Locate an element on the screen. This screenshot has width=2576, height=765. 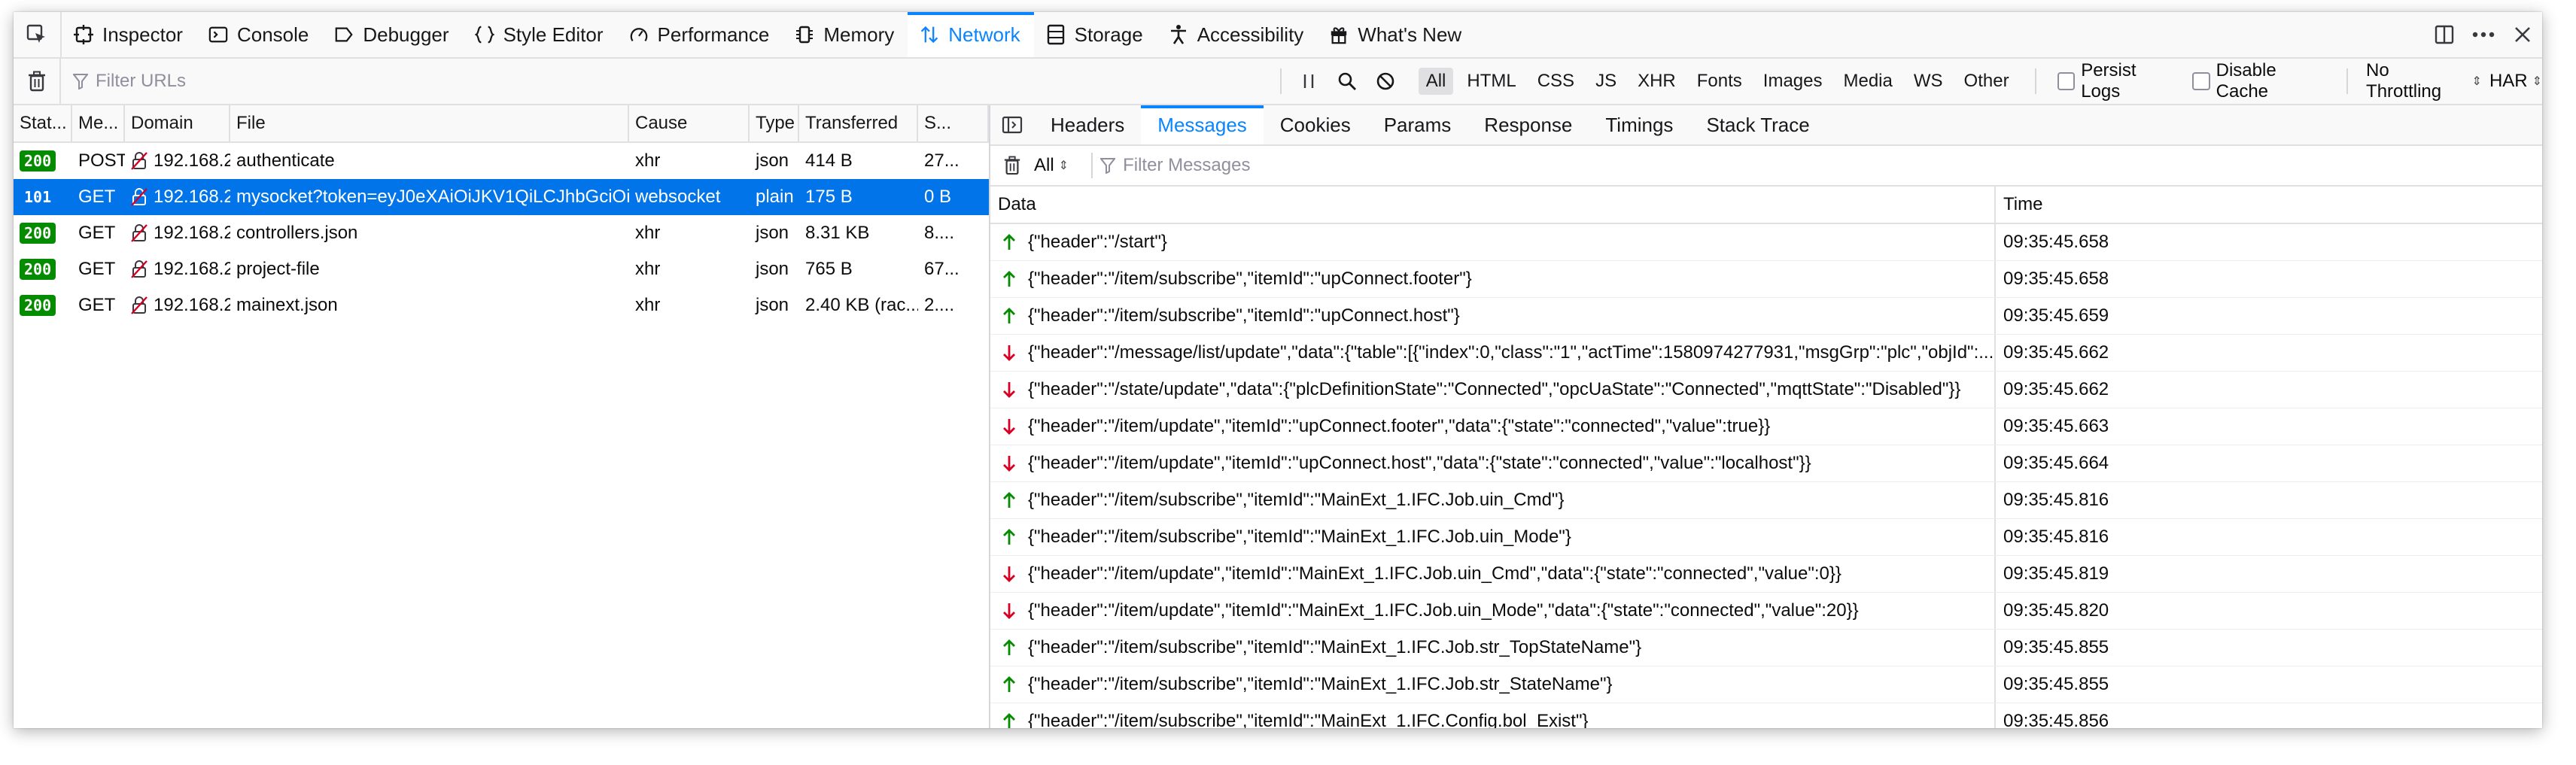
tab-debugger: Debugger is located at coordinates (392, 34).